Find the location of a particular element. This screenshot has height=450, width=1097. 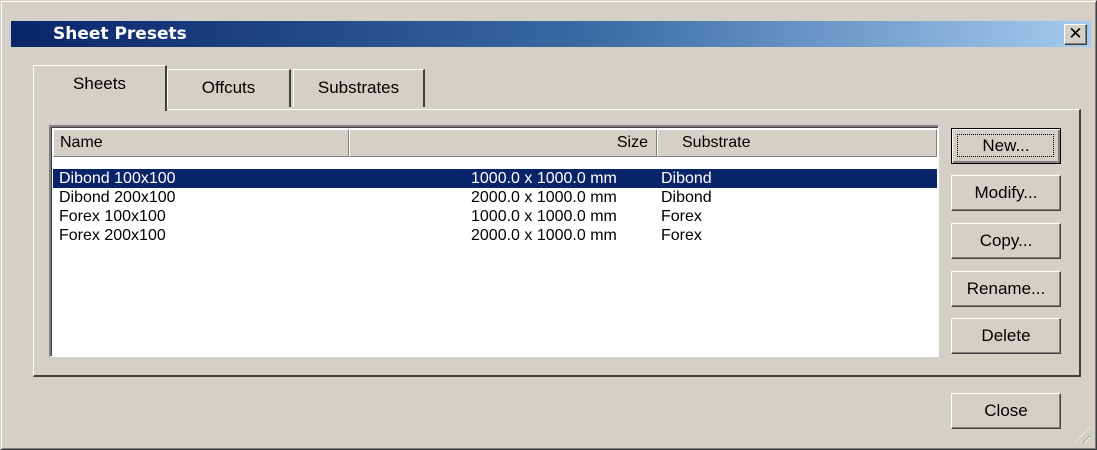

column-header-name: Name is located at coordinates (201, 143).